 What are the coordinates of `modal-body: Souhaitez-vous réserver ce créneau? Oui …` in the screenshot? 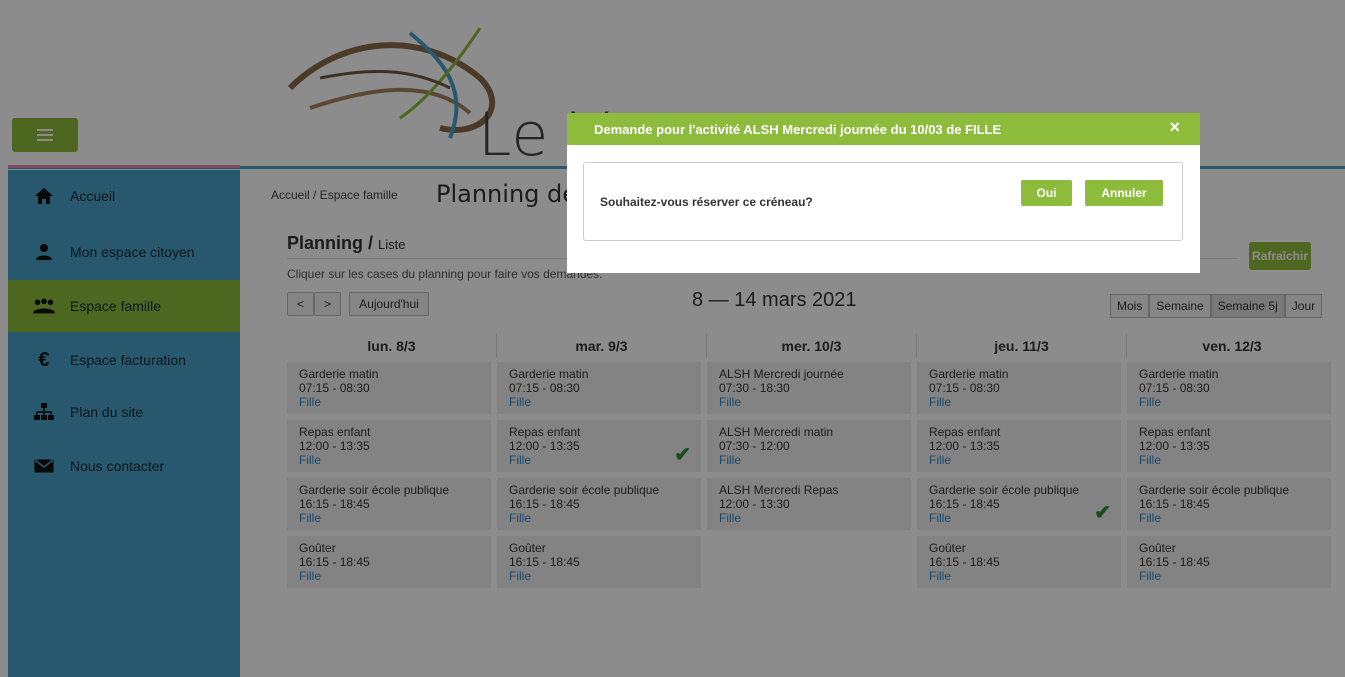 It's located at (883, 201).